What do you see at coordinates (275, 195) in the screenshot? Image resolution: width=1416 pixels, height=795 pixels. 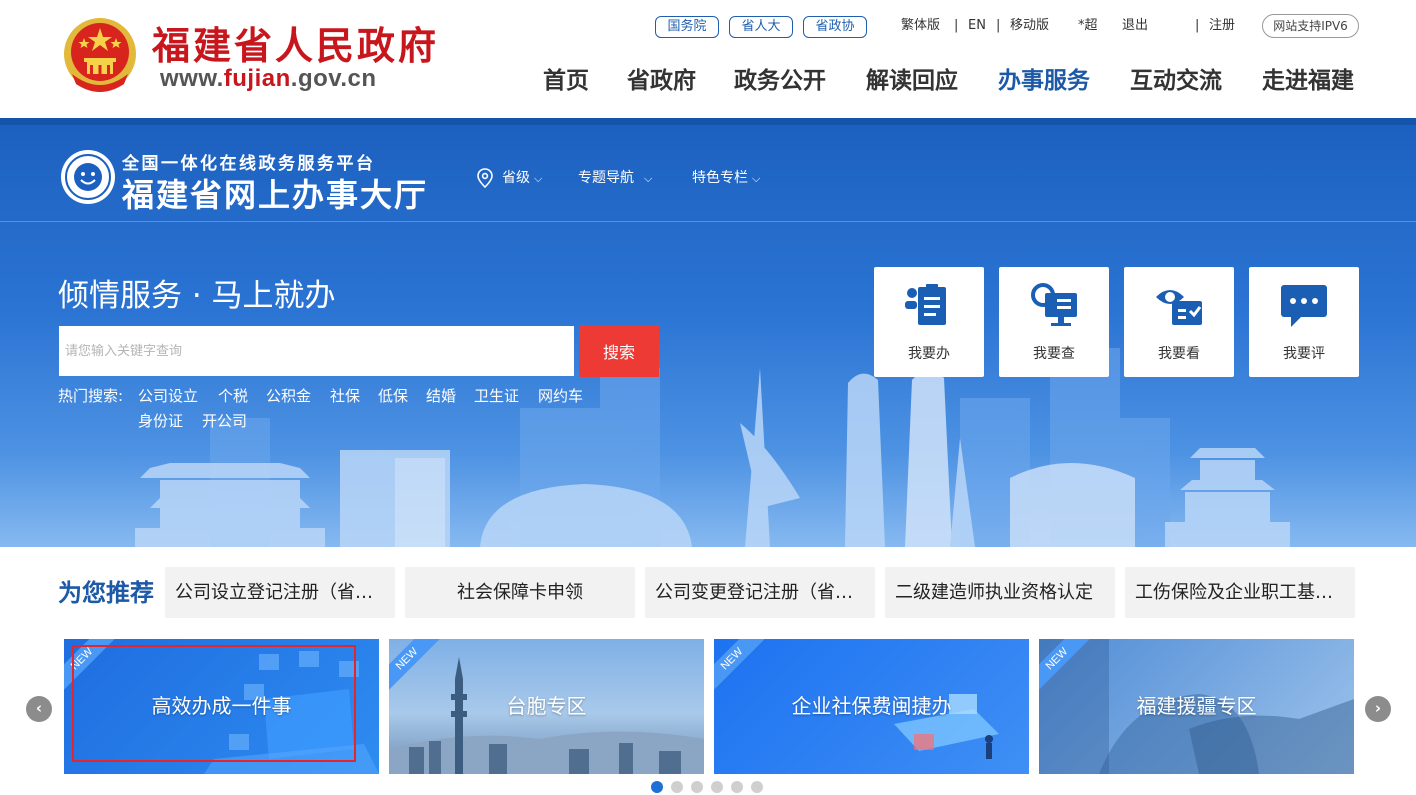 I see `platform-title: 福建省网上办事大厅` at bounding box center [275, 195].